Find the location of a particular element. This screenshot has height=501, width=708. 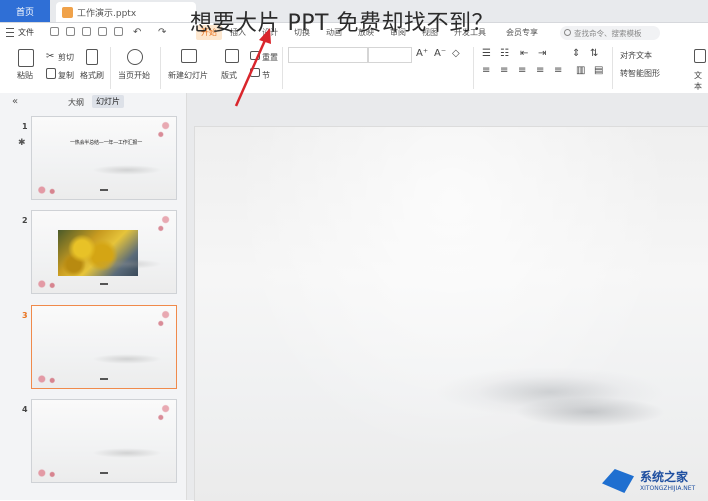

align-center-icon: ≡ is located at coordinates (504, 70).